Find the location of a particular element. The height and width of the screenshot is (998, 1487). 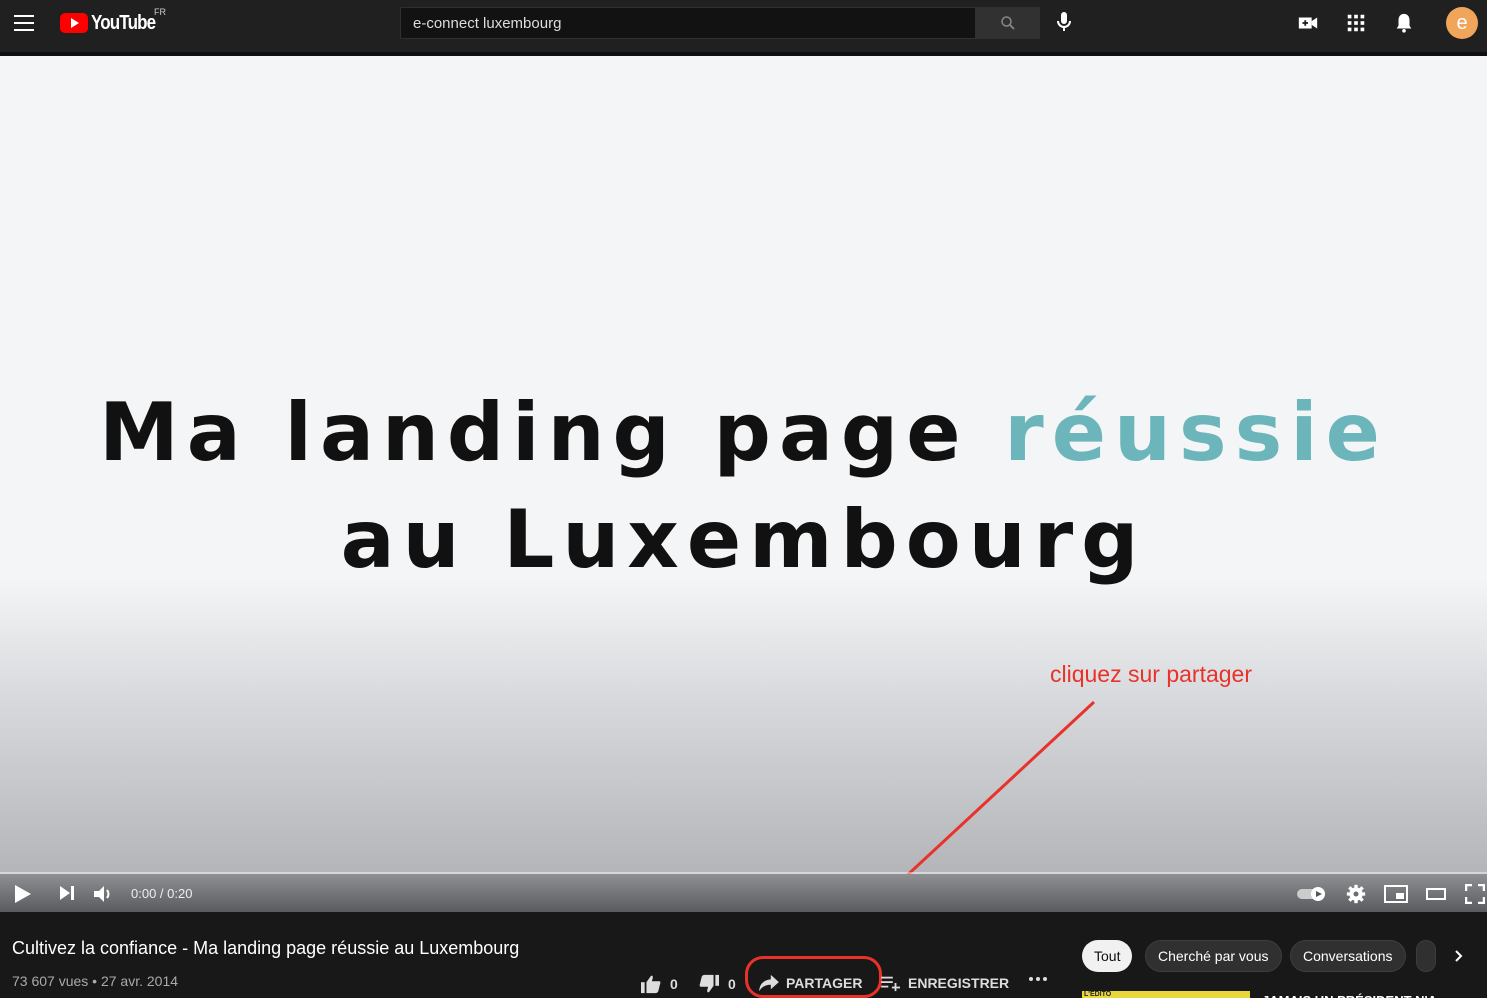

video-frame-title-line2: au Luxembourg is located at coordinates (743, 539).